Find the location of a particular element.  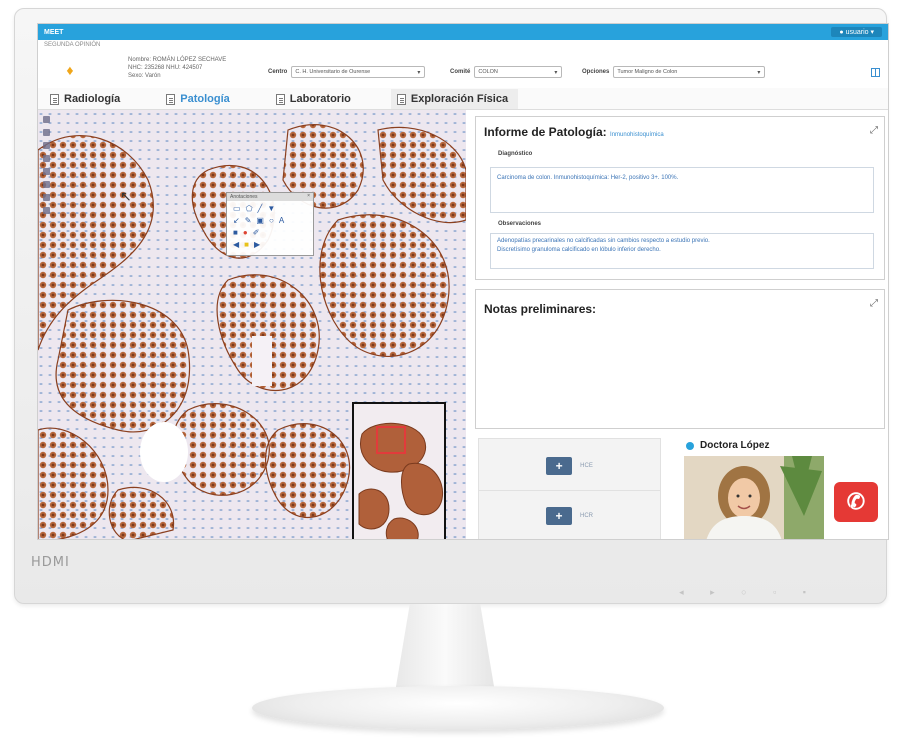

minimap-image is located at coordinates (401, 480).